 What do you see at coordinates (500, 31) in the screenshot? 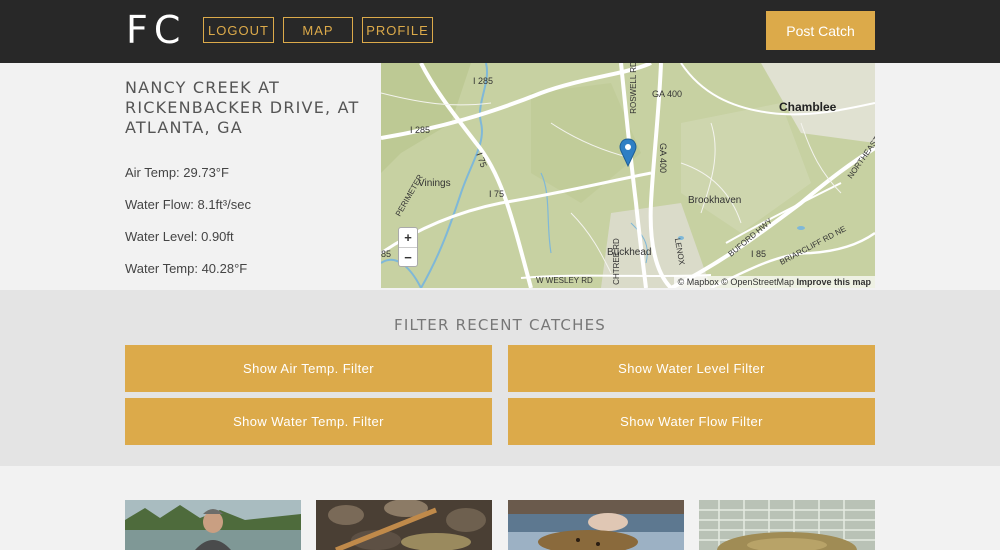
I see `top-nav-bar: FC LOGOUT MAP PROFILE Post Catch` at bounding box center [500, 31].